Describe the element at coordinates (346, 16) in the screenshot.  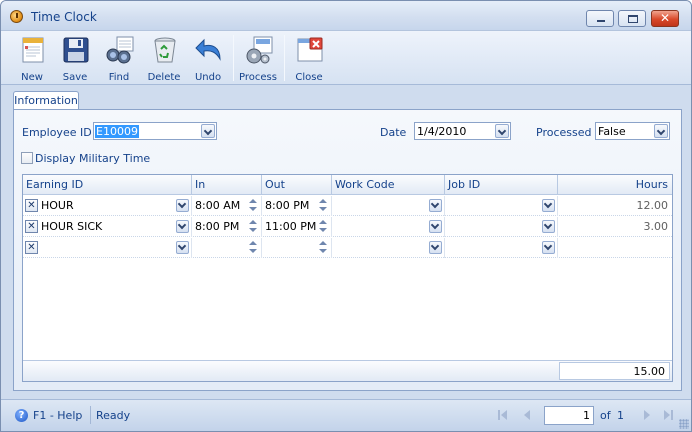
I see `title-bar: Time Clock ✕` at that location.